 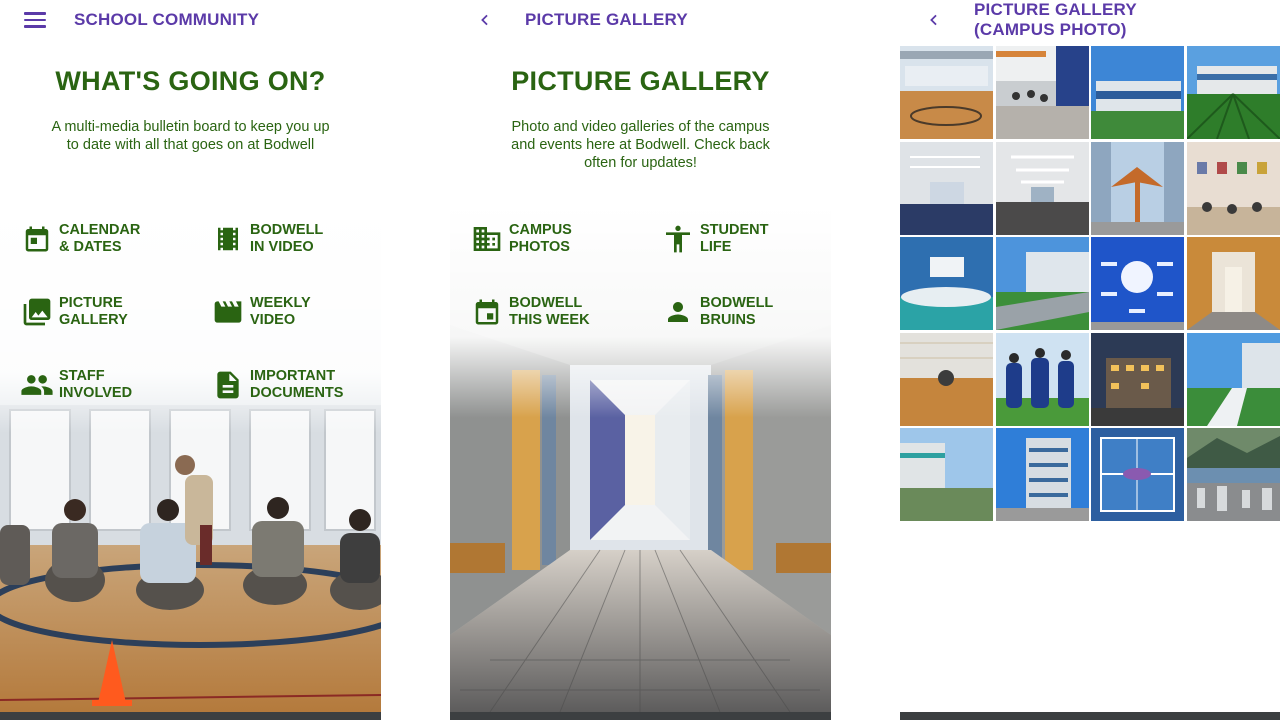 I want to click on campus-photos-button: CAMPUS PHOTOS, so click(x=521, y=239).